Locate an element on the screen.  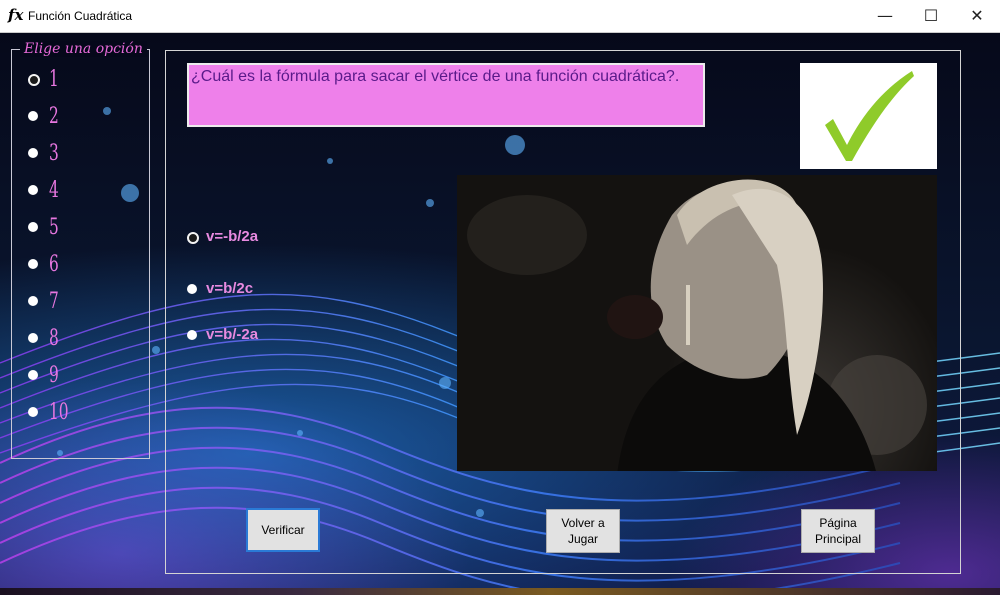
play-again-label-line2: Jugar is located at coordinates (583, 539).